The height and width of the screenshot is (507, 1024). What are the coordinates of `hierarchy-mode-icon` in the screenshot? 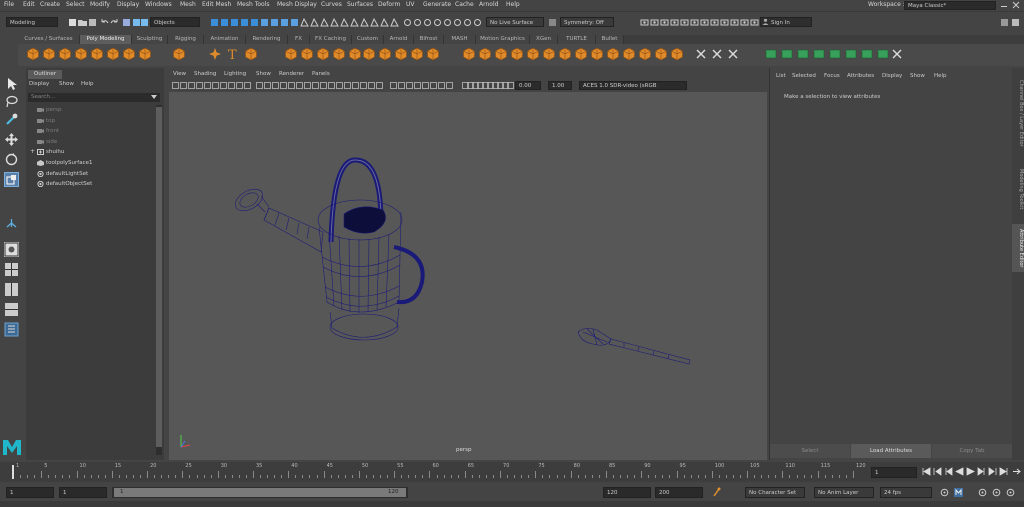 It's located at (126, 22).